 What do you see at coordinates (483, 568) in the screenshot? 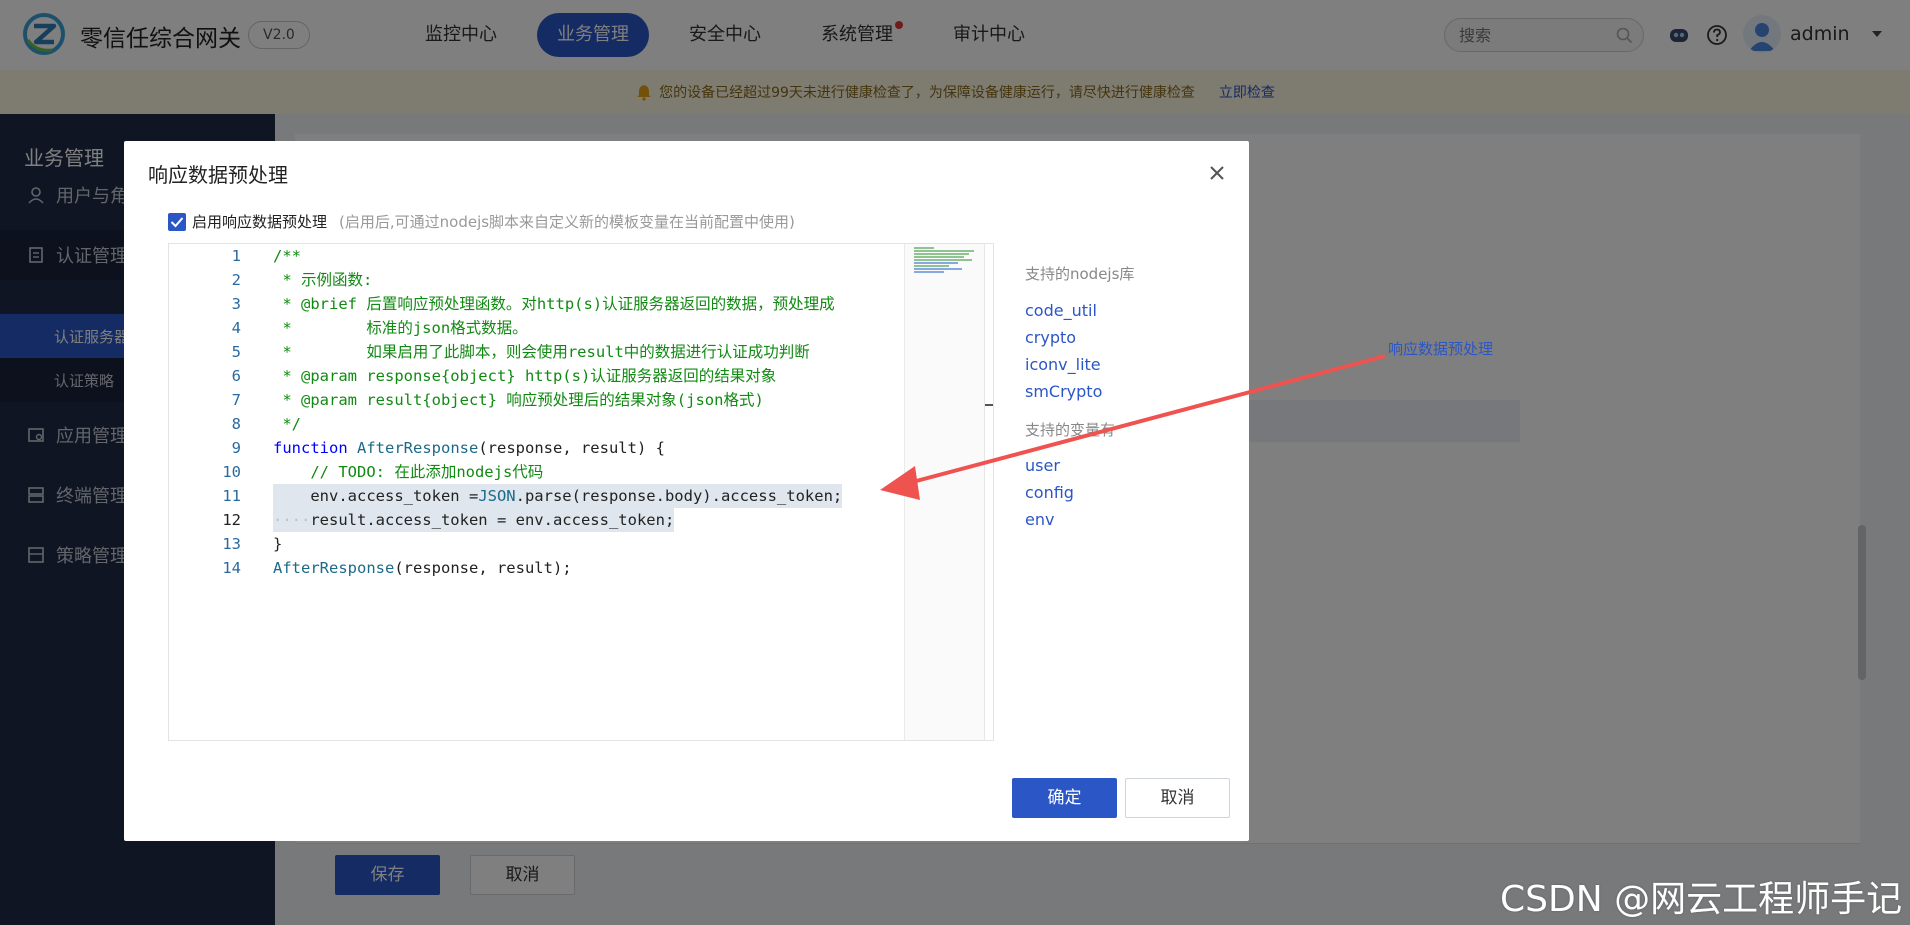
I see `code-text: (response, result);` at bounding box center [483, 568].